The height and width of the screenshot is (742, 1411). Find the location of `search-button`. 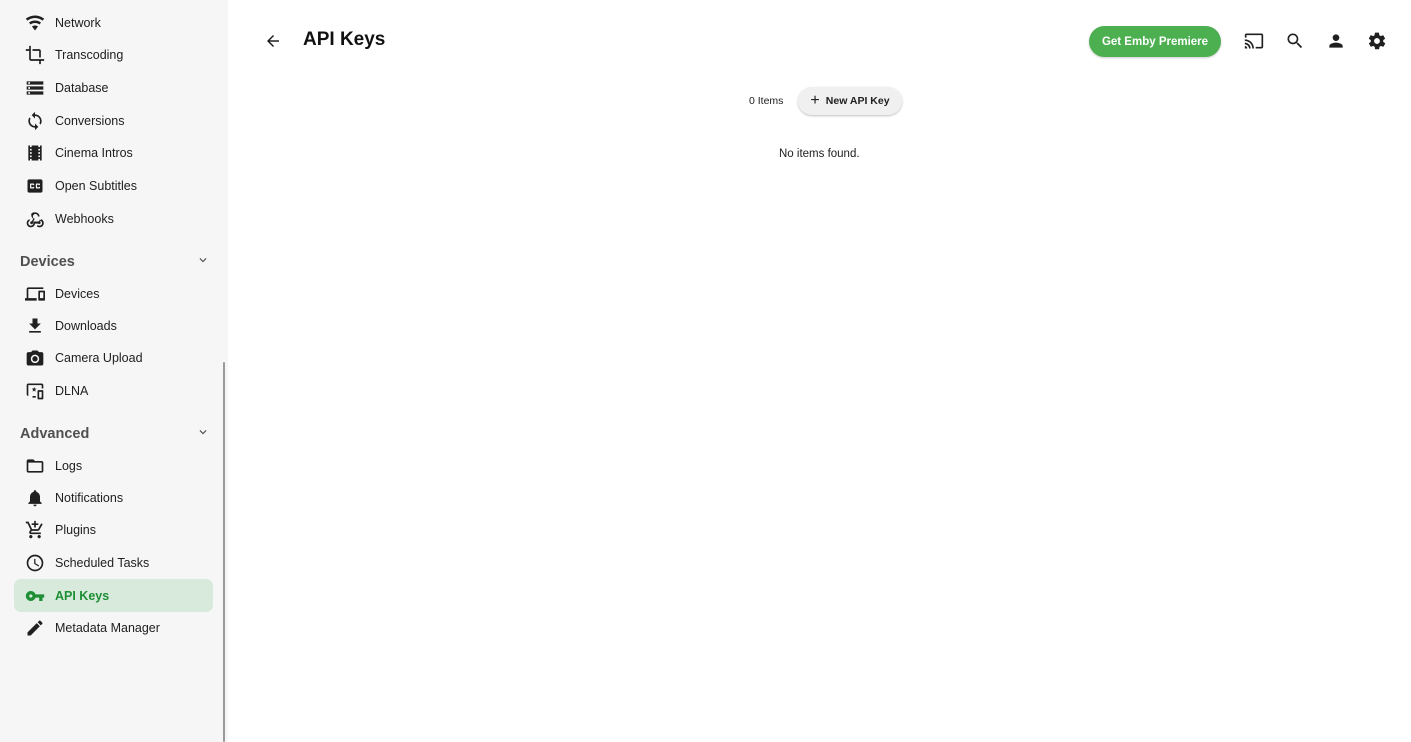

search-button is located at coordinates (1295, 41).